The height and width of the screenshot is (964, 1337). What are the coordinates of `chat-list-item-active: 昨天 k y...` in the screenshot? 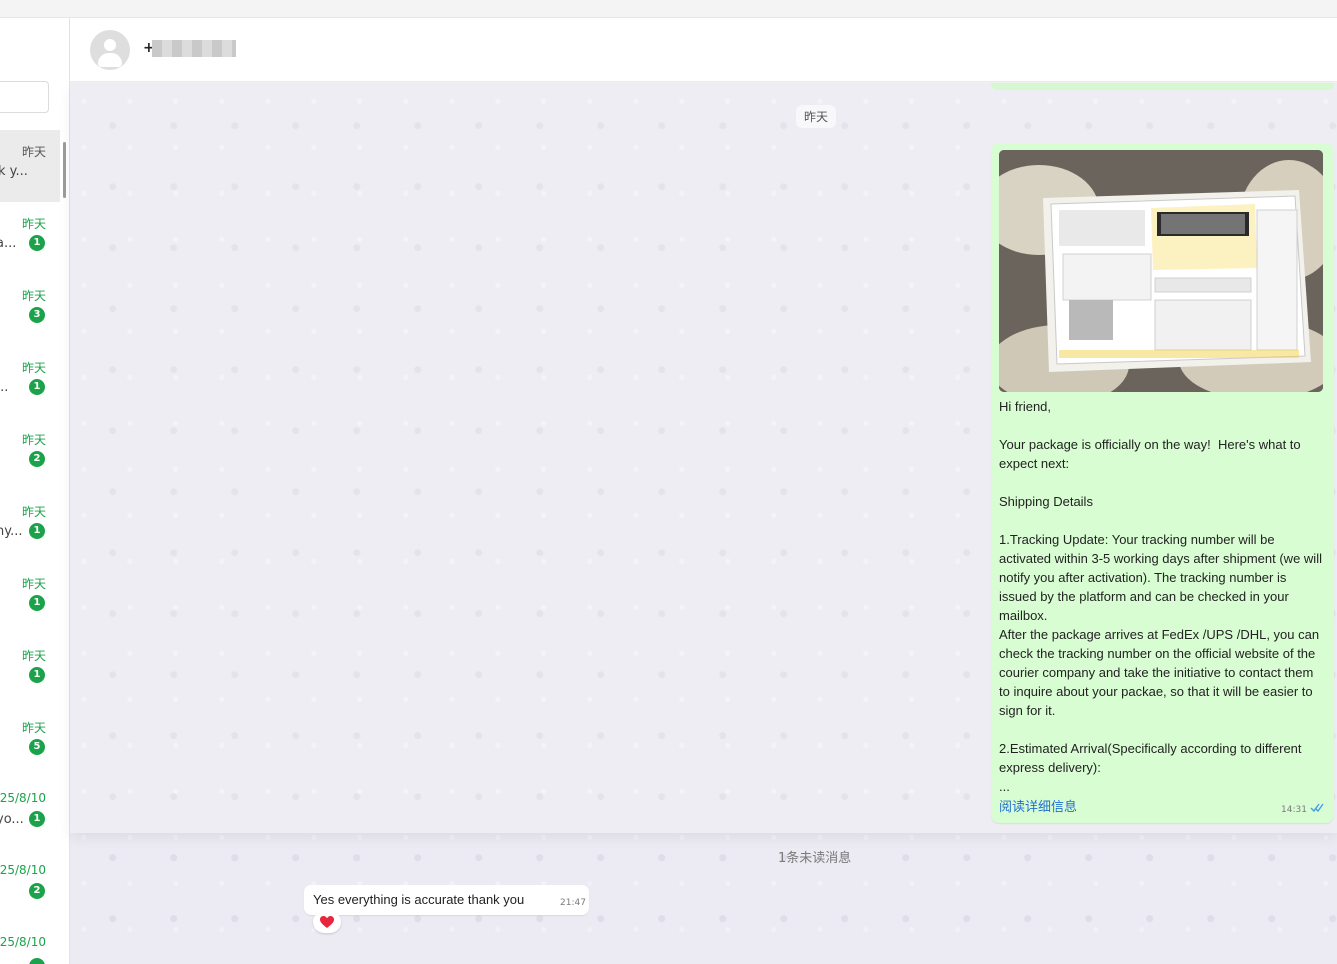 It's located at (30, 166).